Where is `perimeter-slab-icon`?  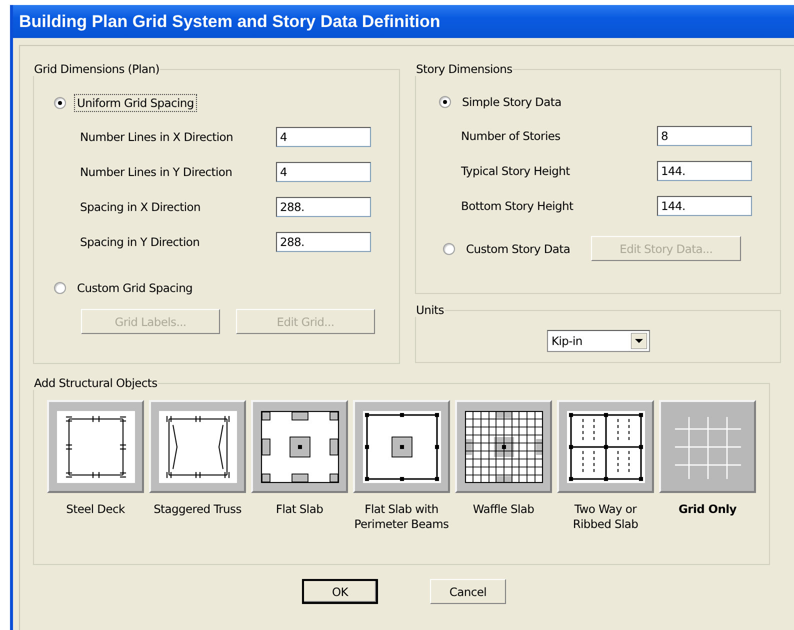 perimeter-slab-icon is located at coordinates (401, 446).